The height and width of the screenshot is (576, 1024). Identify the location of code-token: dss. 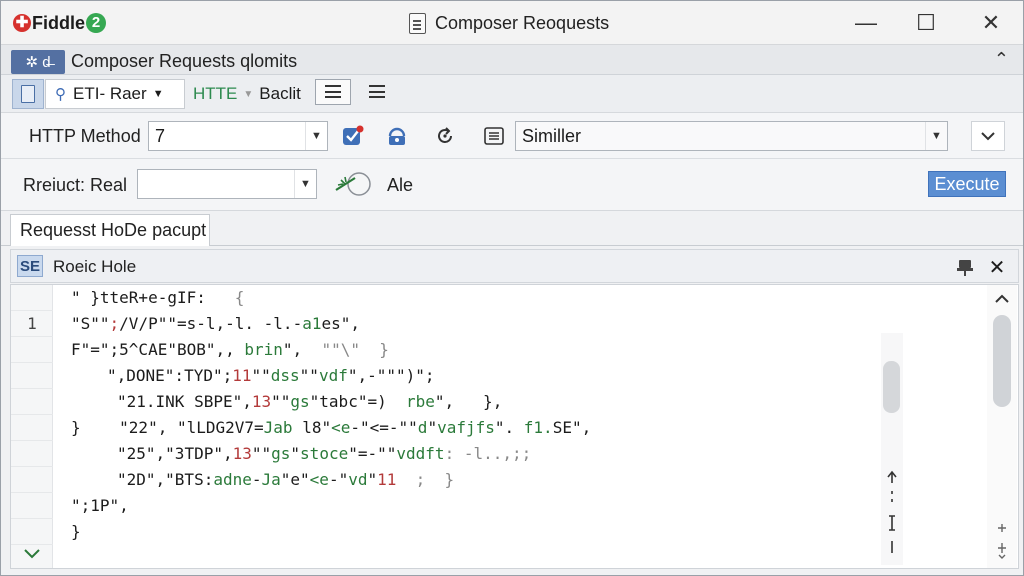
(285, 375).